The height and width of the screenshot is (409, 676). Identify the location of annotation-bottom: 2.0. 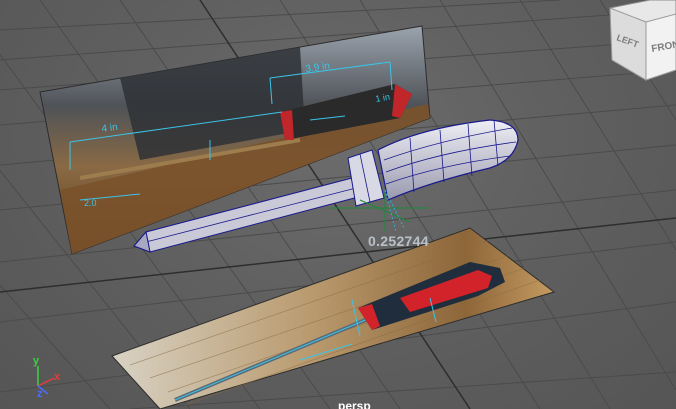
(90, 203).